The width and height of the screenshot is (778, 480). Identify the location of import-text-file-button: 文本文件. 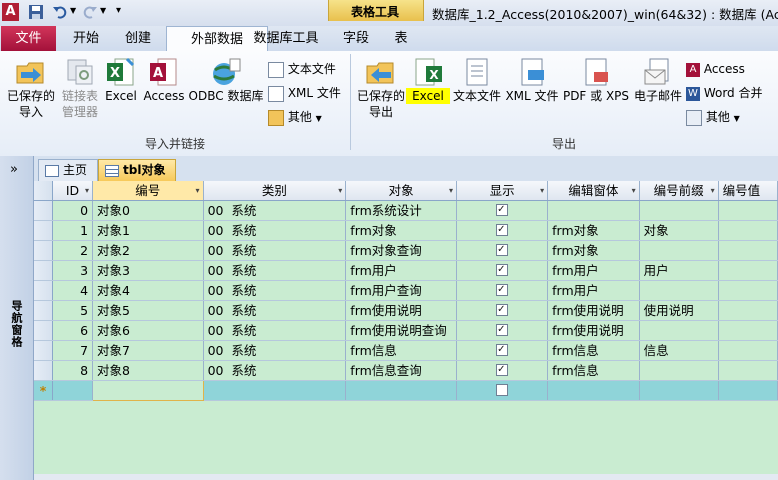
(302, 69).